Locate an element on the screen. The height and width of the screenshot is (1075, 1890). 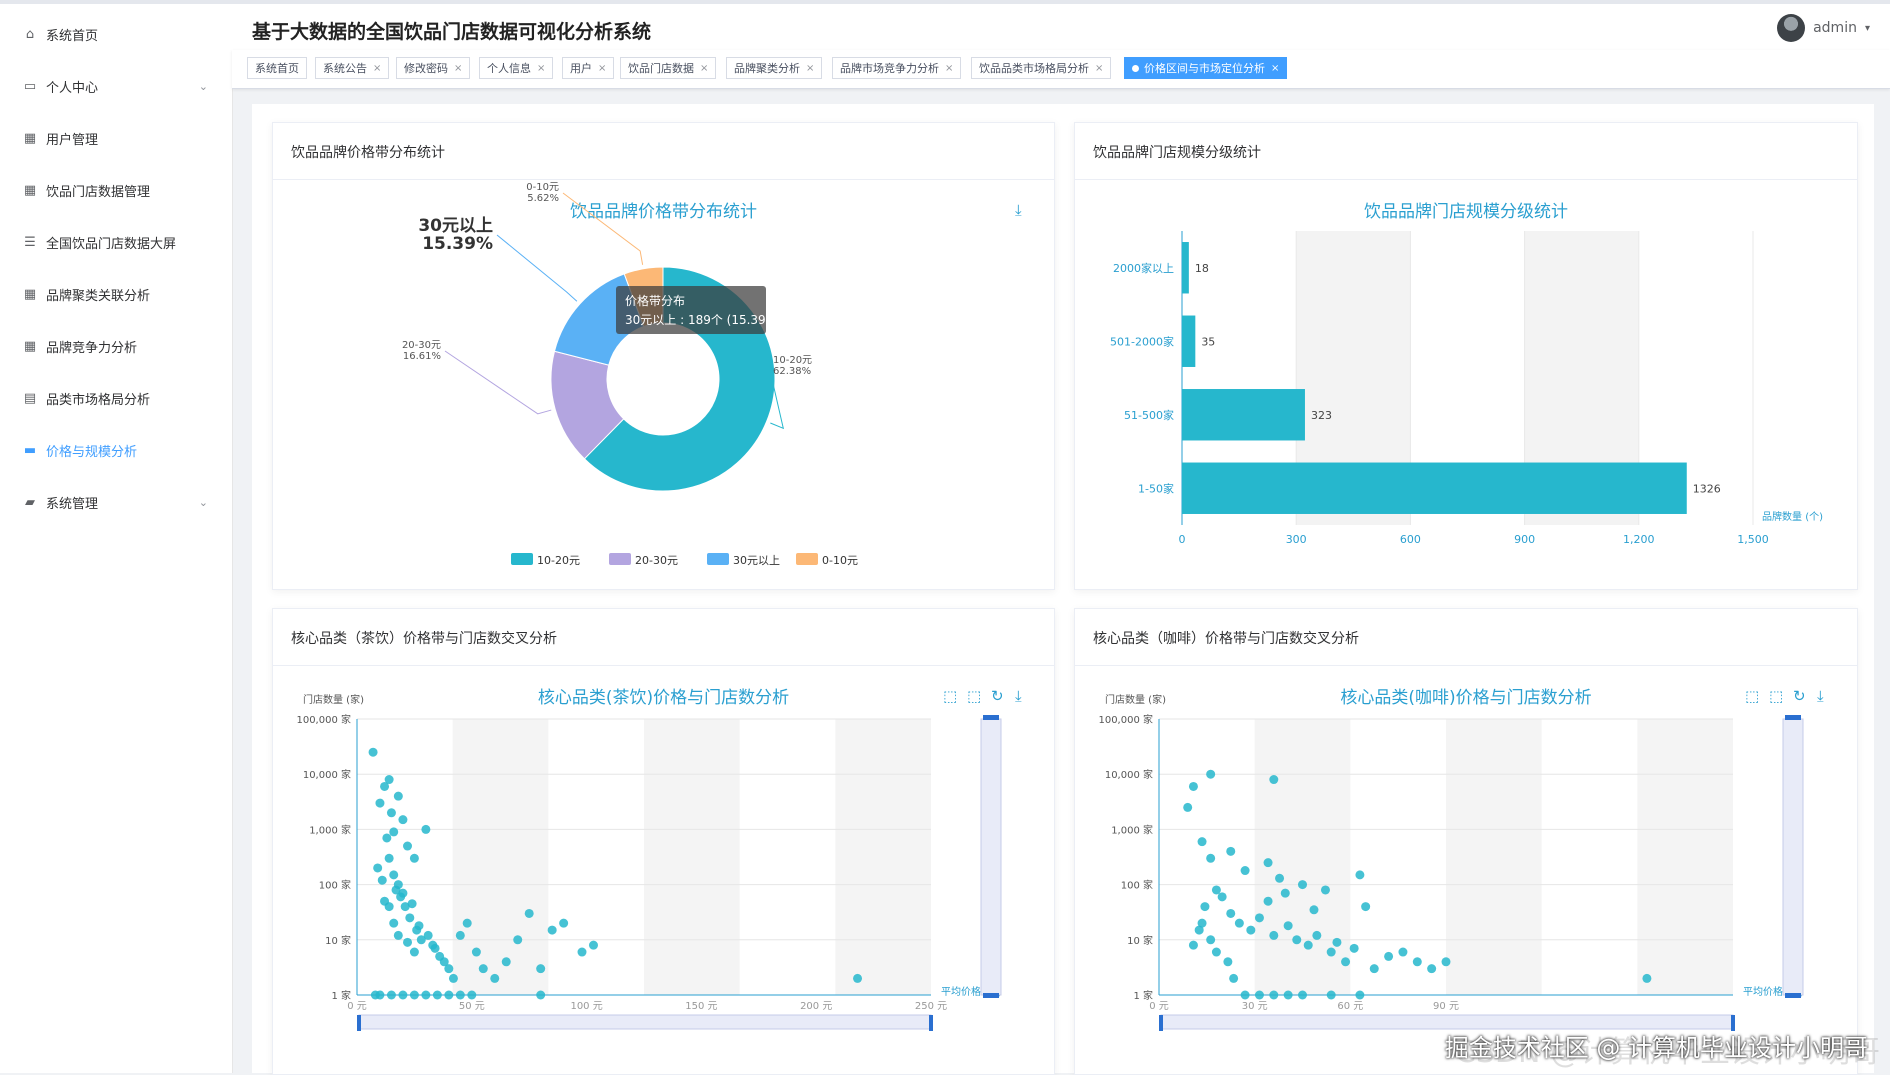
tab-label: 个人信息 is located at coordinates (509, 68).